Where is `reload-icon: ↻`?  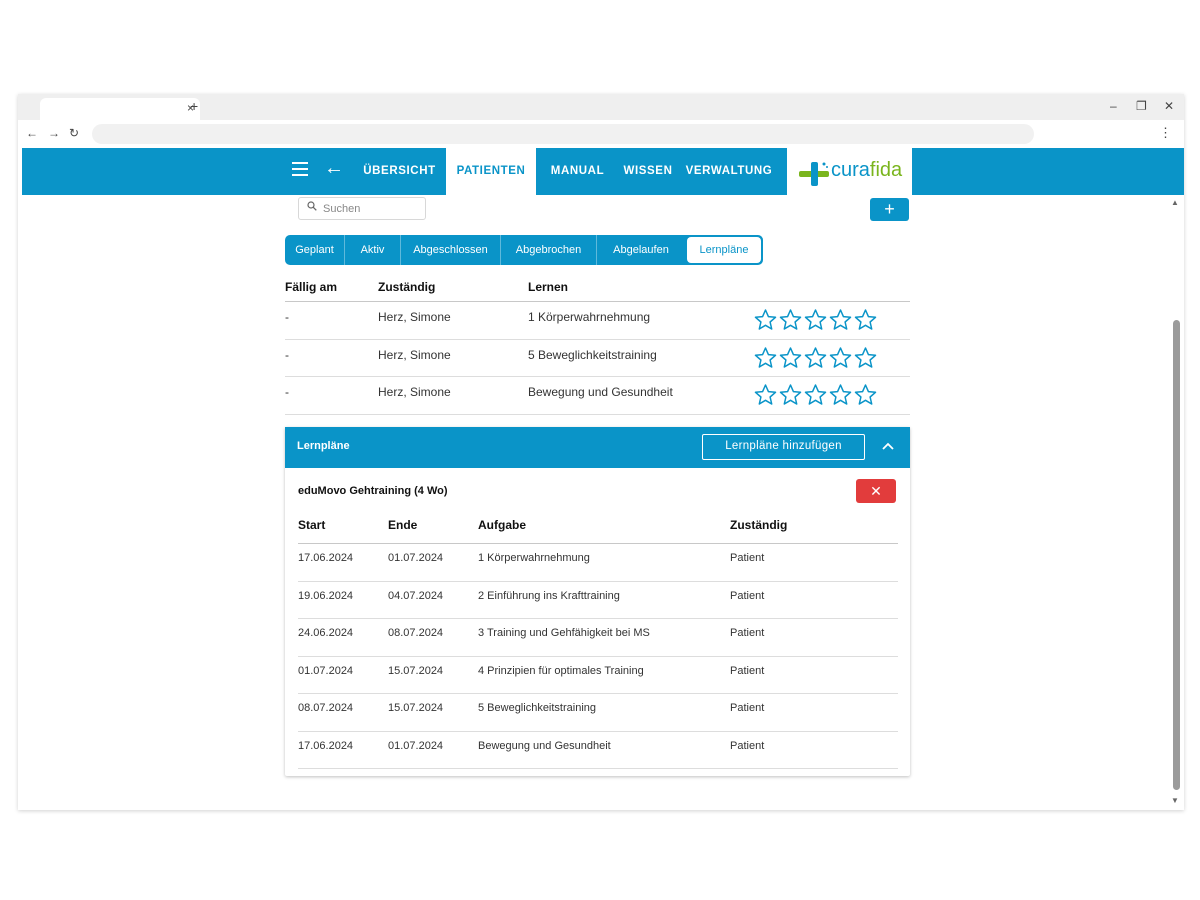
reload-icon: ↻ is located at coordinates (74, 133).